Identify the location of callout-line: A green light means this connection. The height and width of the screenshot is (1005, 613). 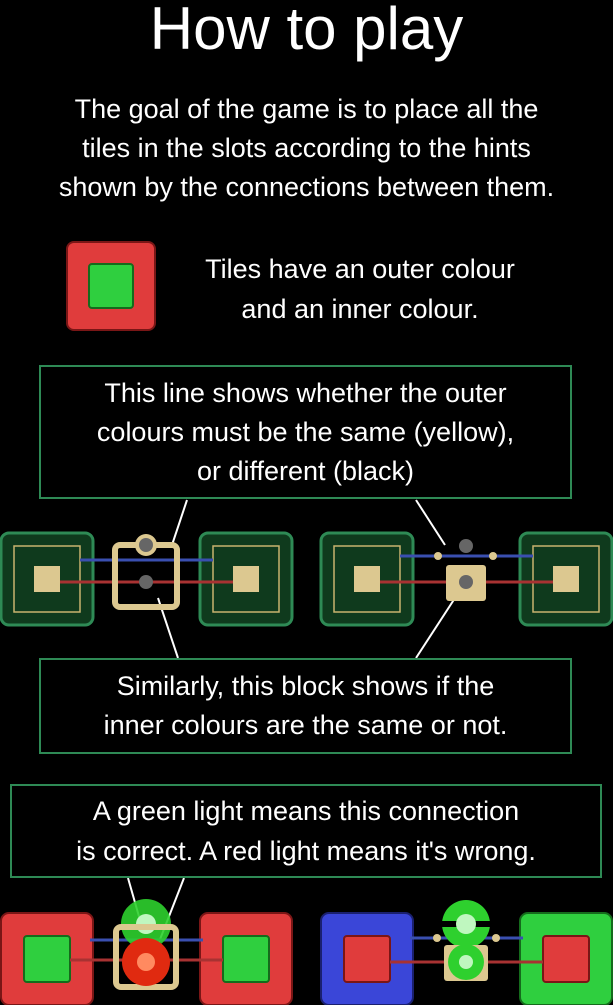
(306, 811).